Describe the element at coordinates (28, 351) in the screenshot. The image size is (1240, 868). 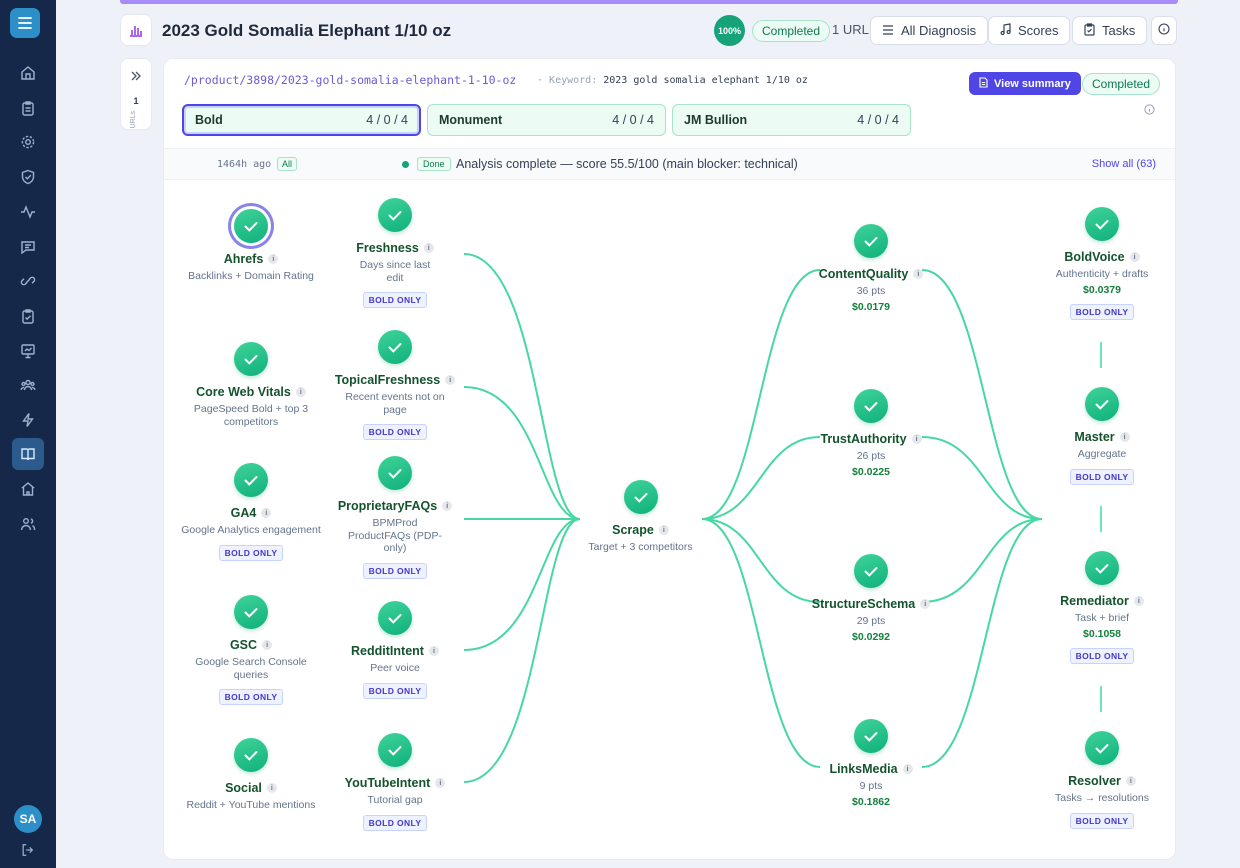
I see `presentation-icon` at that location.